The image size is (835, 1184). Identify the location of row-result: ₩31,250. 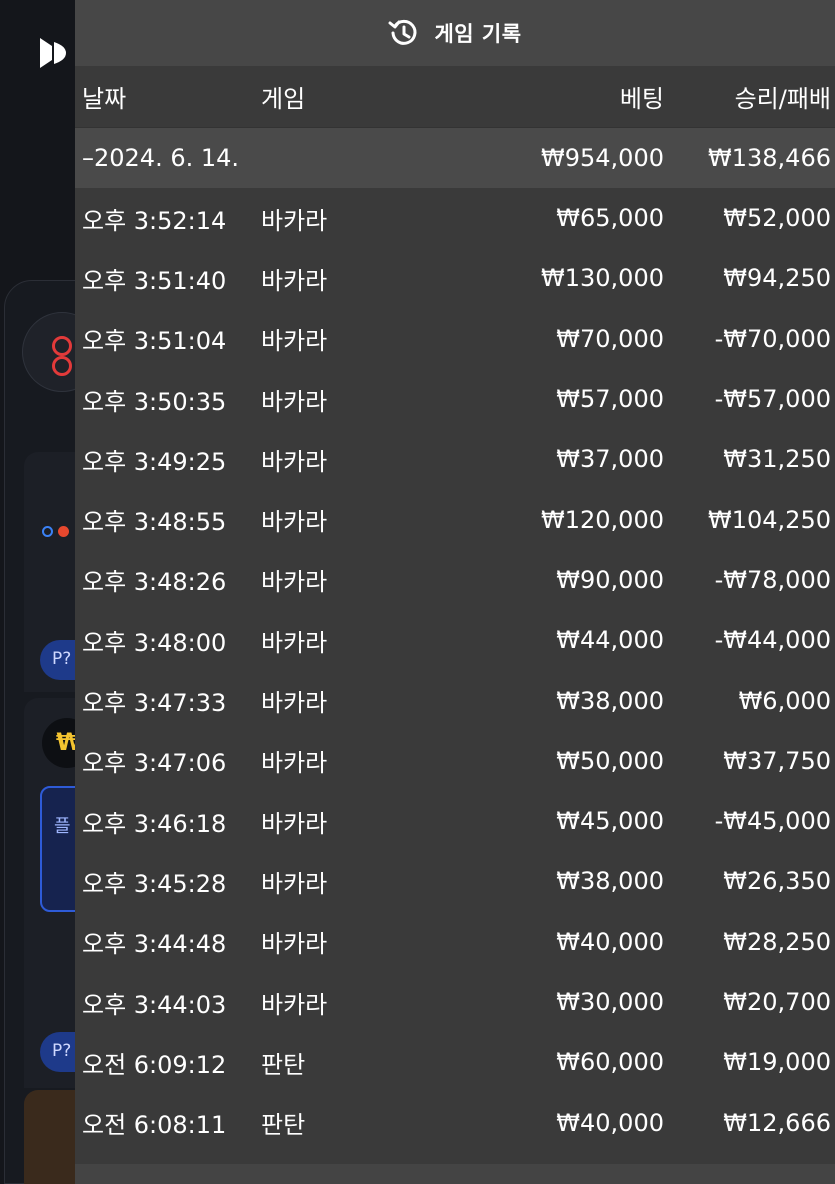
(777, 459).